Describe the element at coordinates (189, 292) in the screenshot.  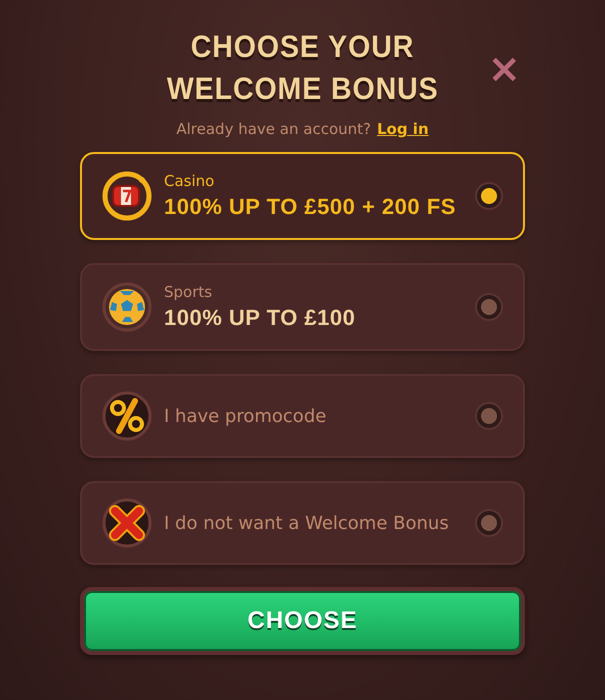
I see `option-label: Sports` at that location.